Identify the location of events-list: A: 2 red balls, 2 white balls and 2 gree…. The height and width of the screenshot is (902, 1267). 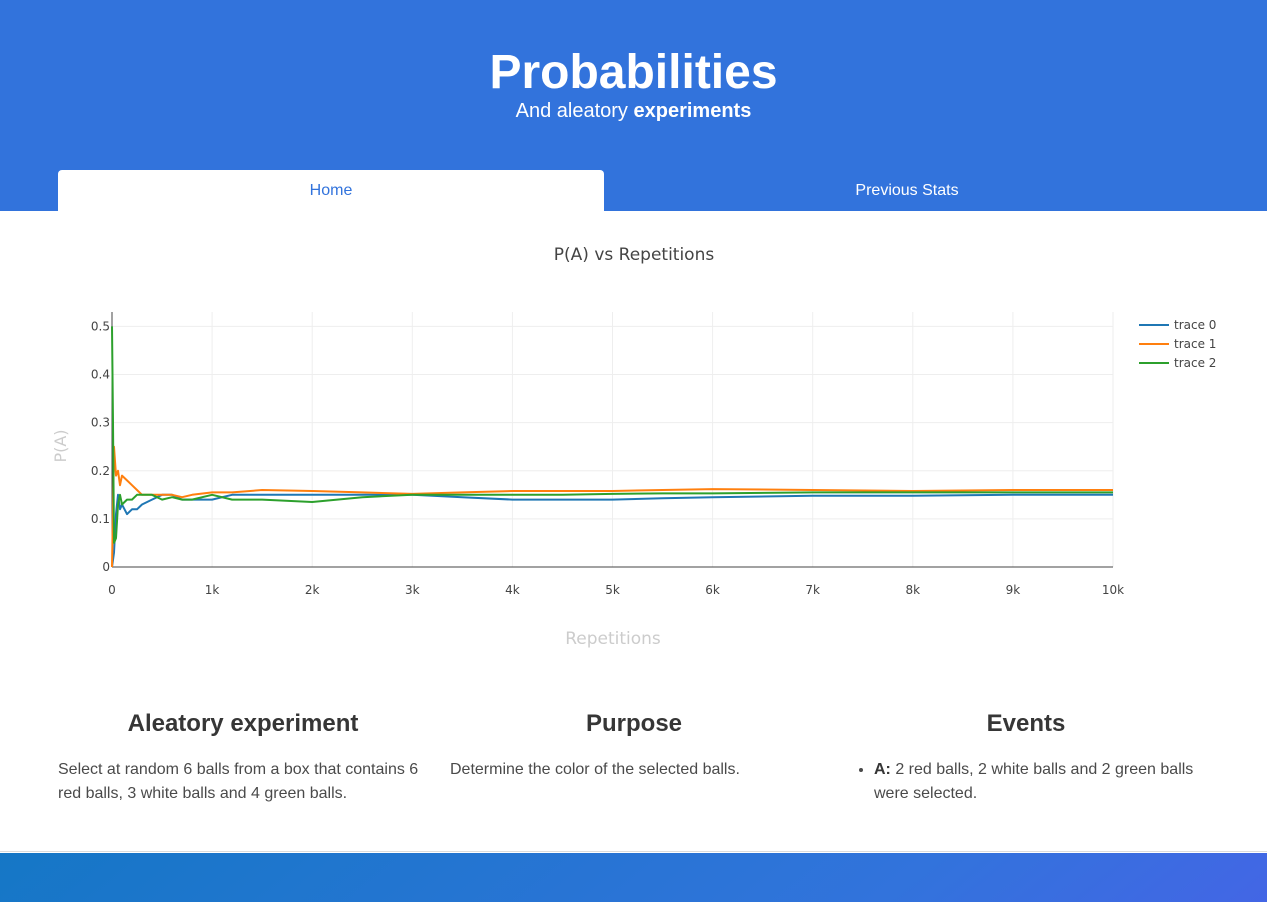
(1026, 782).